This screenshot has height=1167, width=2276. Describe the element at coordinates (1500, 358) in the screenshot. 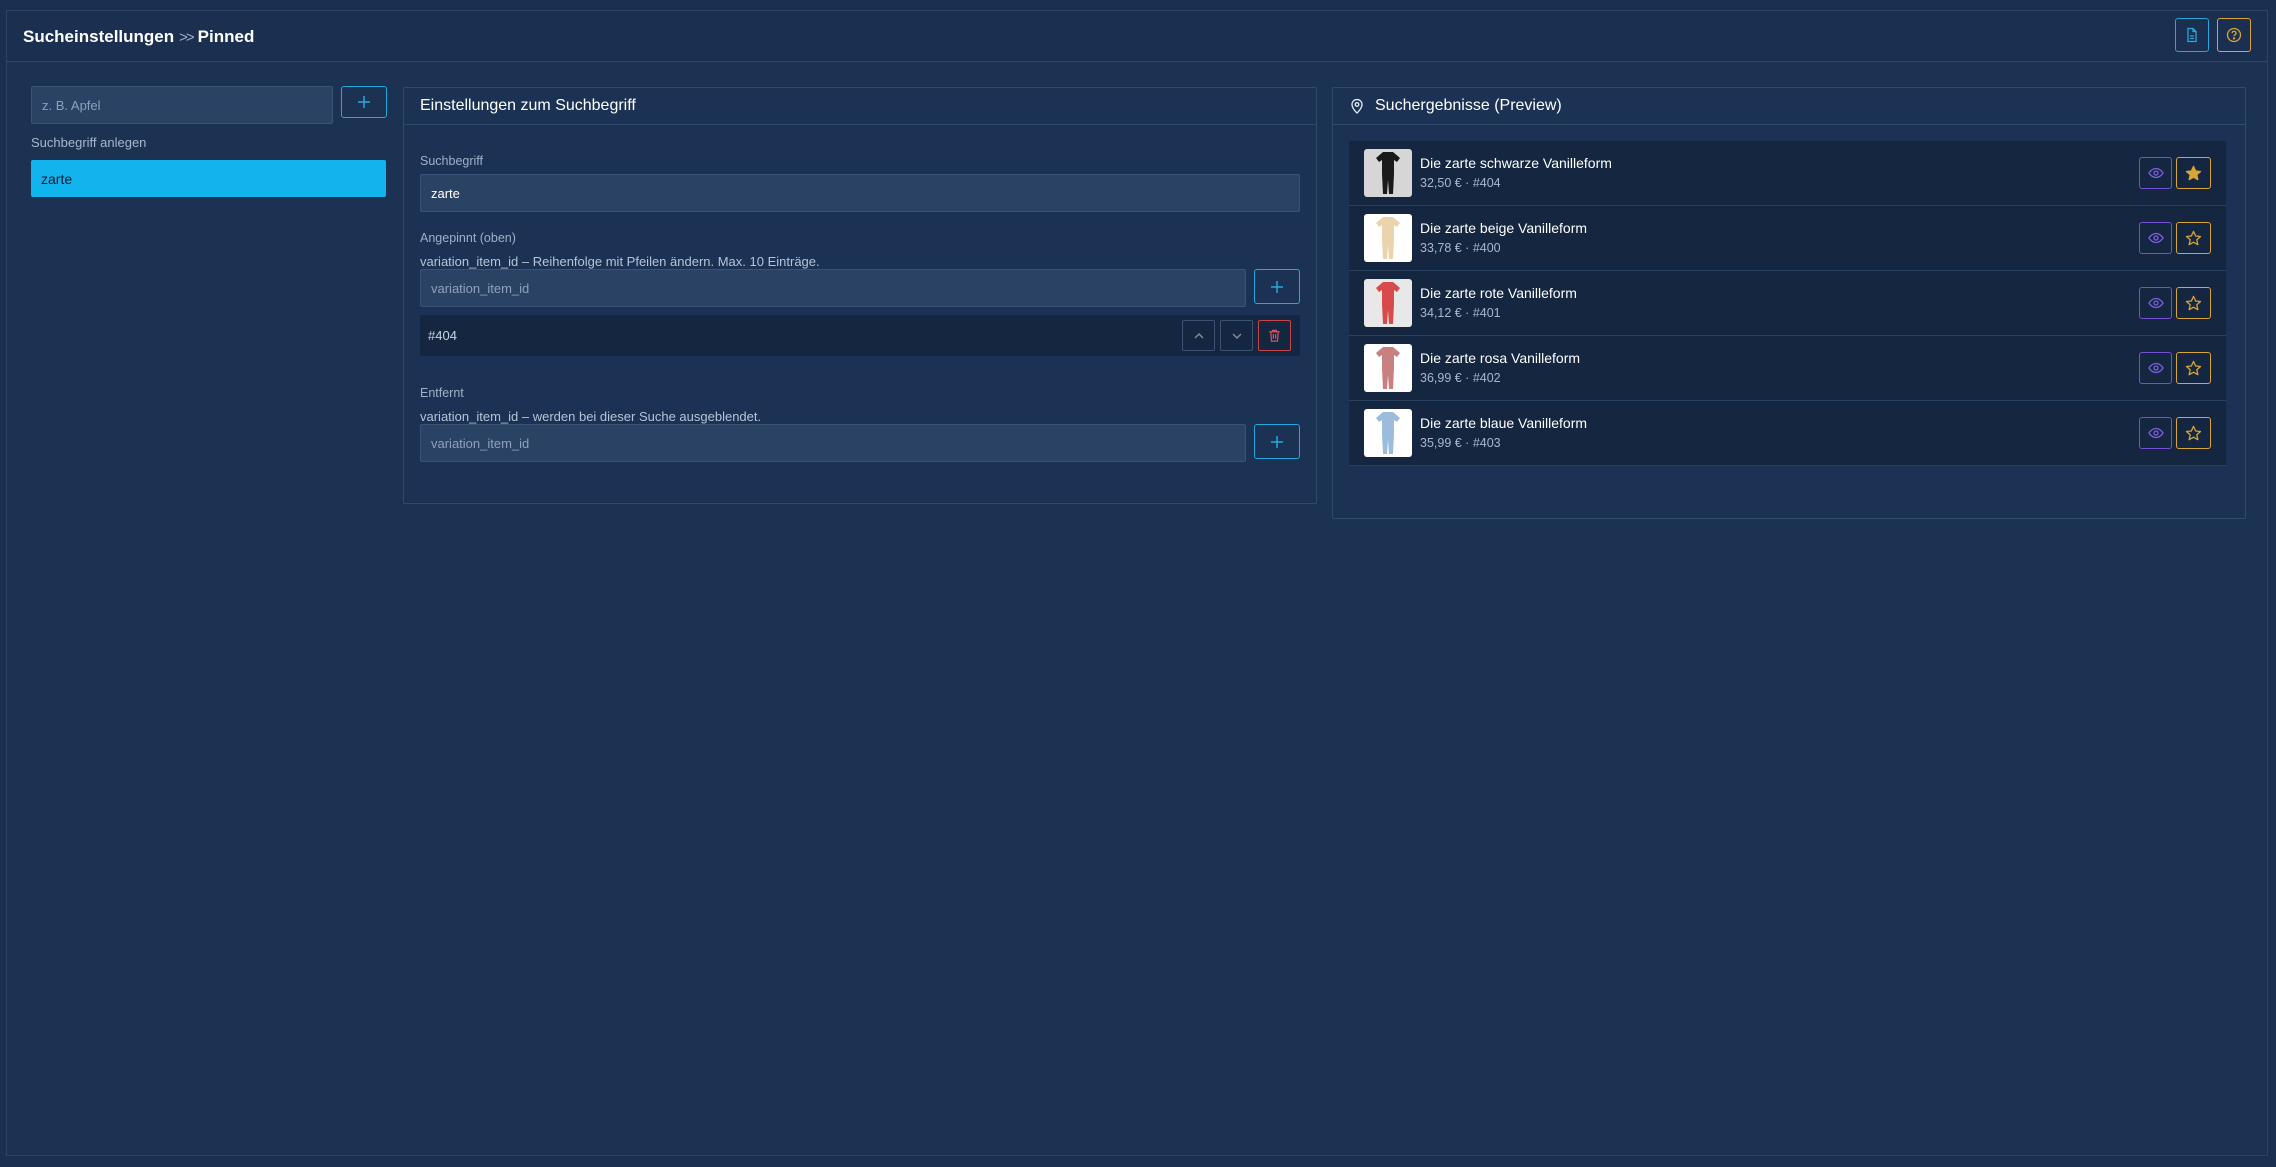

I see `result-title: Die zarte rosa Vanilleform` at that location.